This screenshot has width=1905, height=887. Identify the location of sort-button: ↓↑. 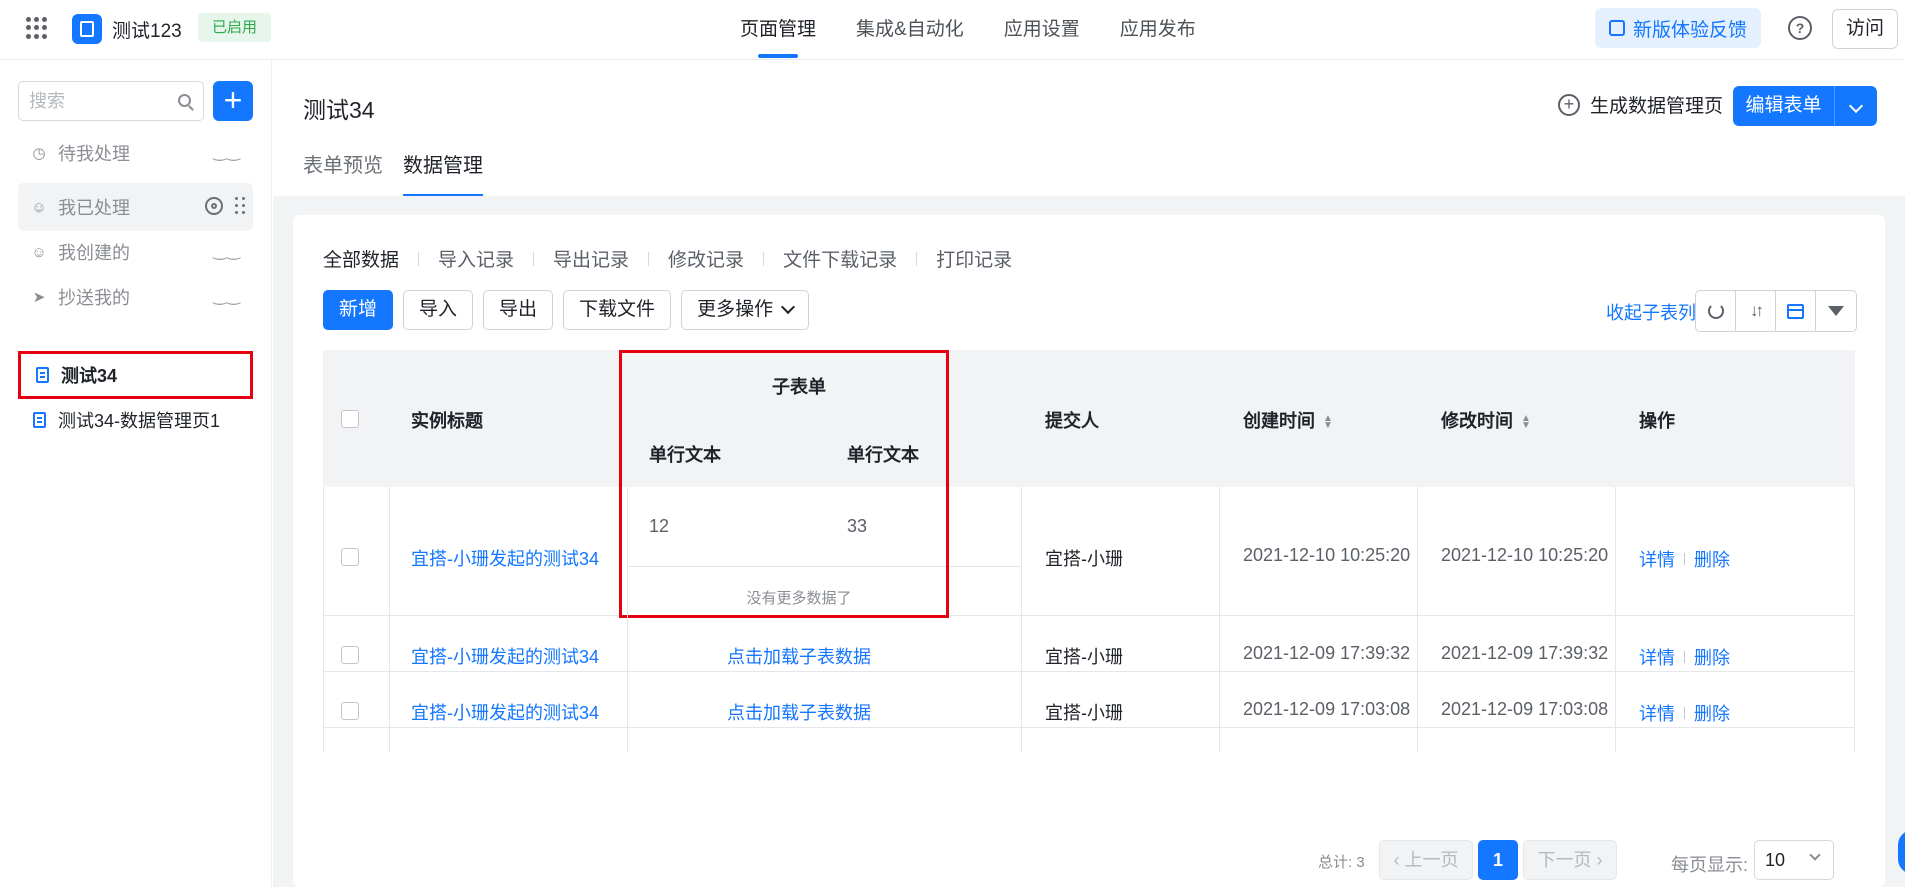
(1756, 311).